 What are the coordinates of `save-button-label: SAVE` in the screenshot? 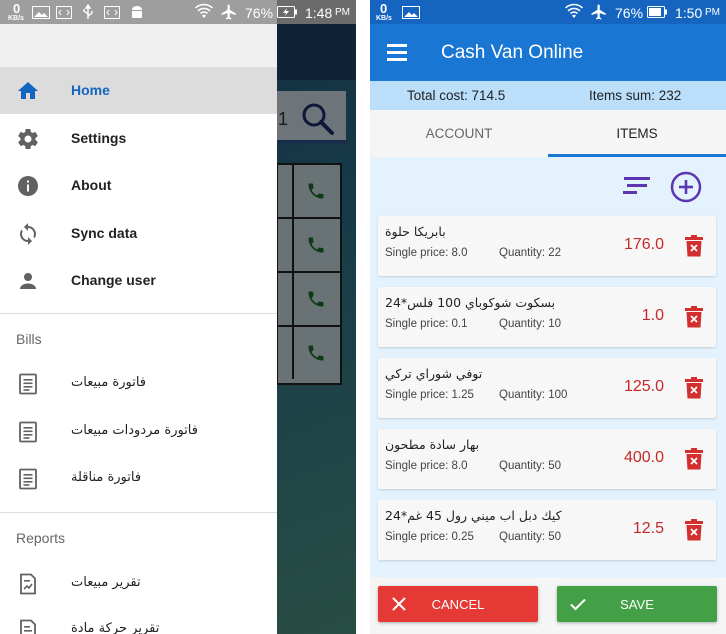 It's located at (637, 604).